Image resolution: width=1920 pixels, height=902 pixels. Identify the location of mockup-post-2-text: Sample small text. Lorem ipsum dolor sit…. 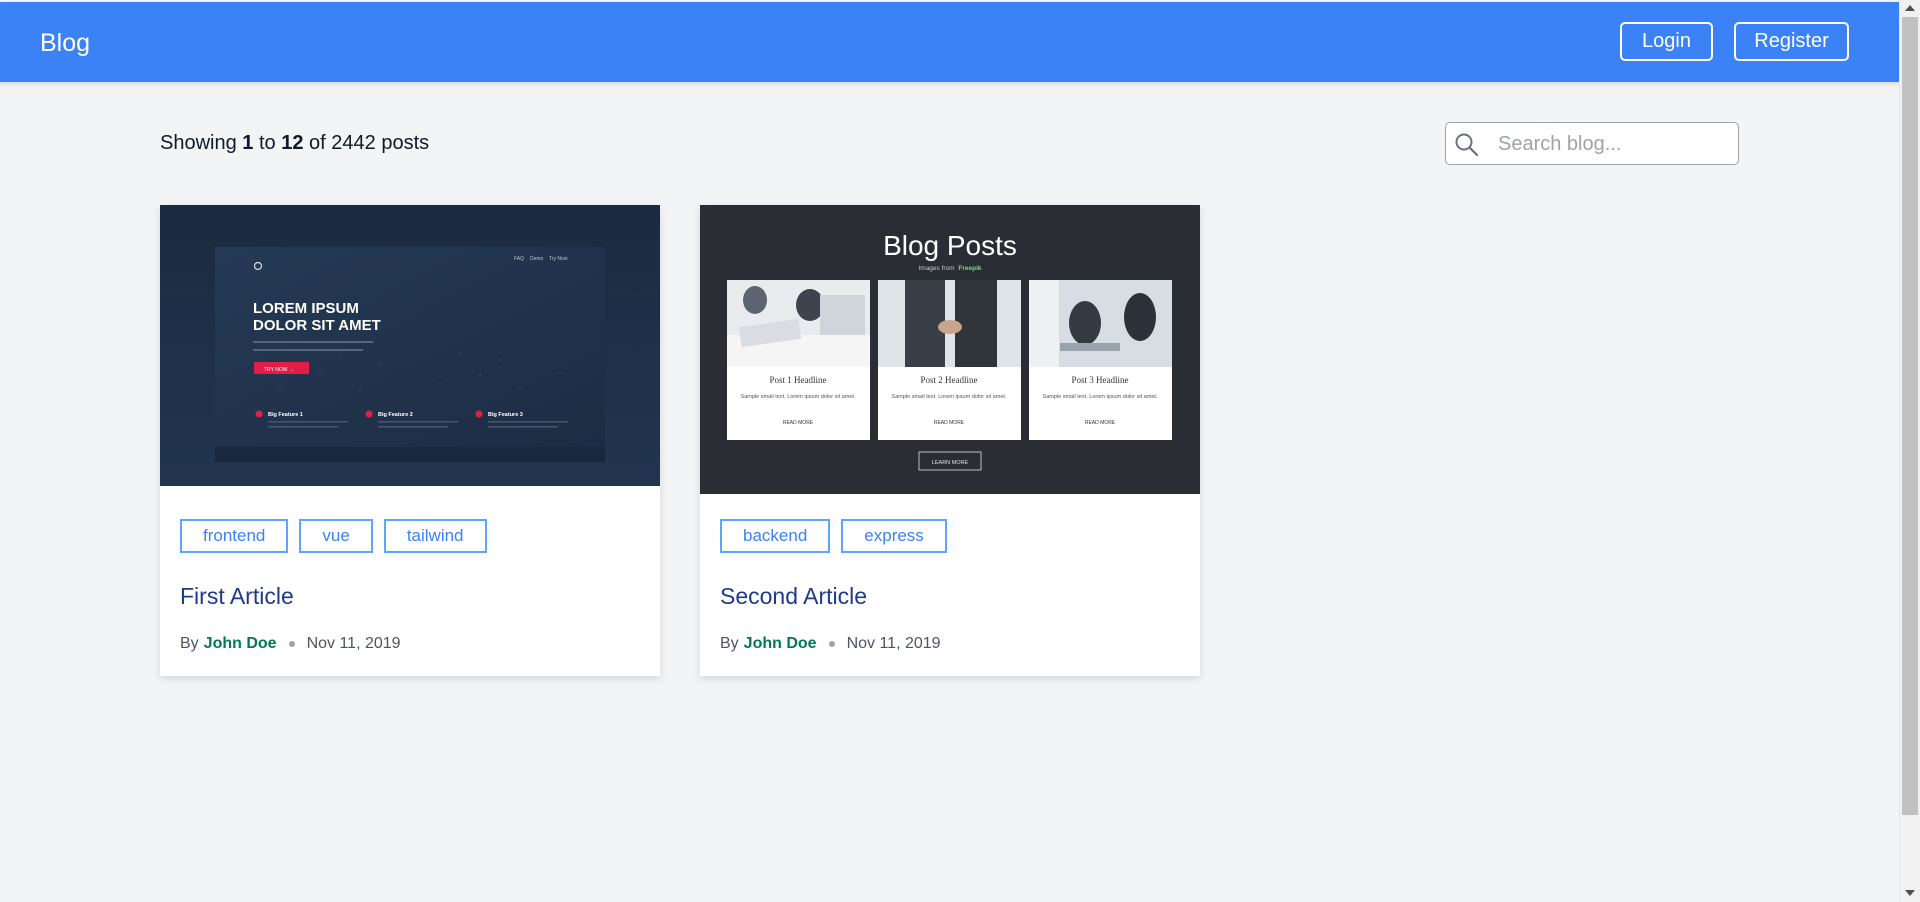
(949, 397).